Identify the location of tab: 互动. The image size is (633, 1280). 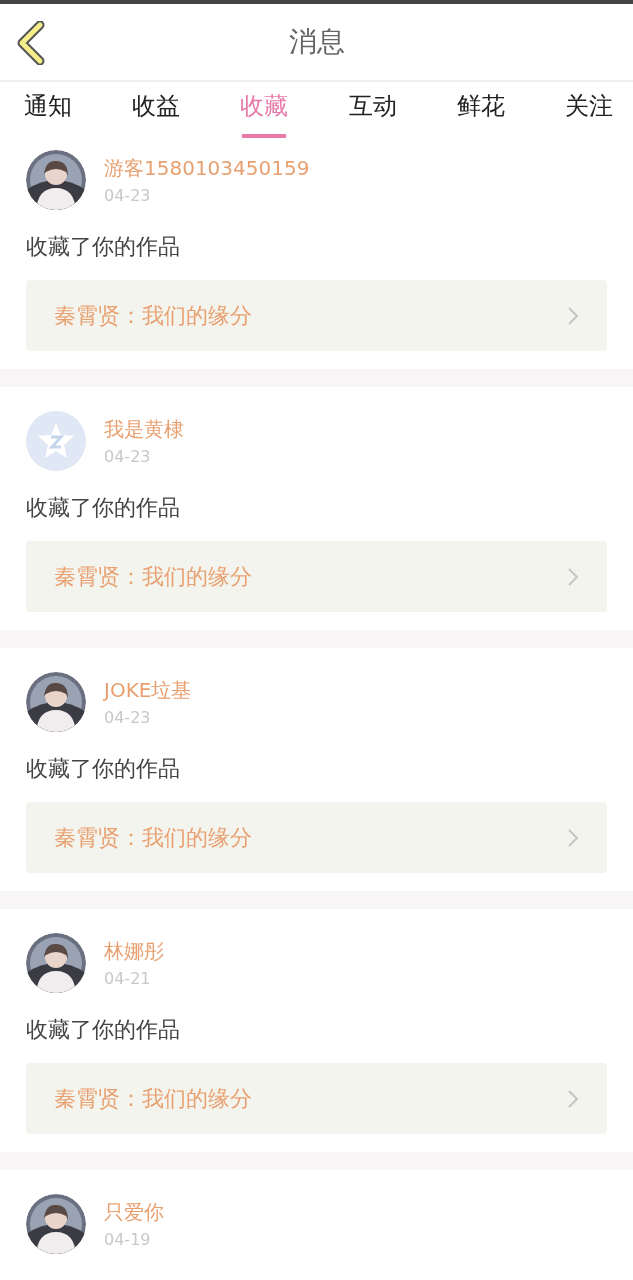
(372, 110).